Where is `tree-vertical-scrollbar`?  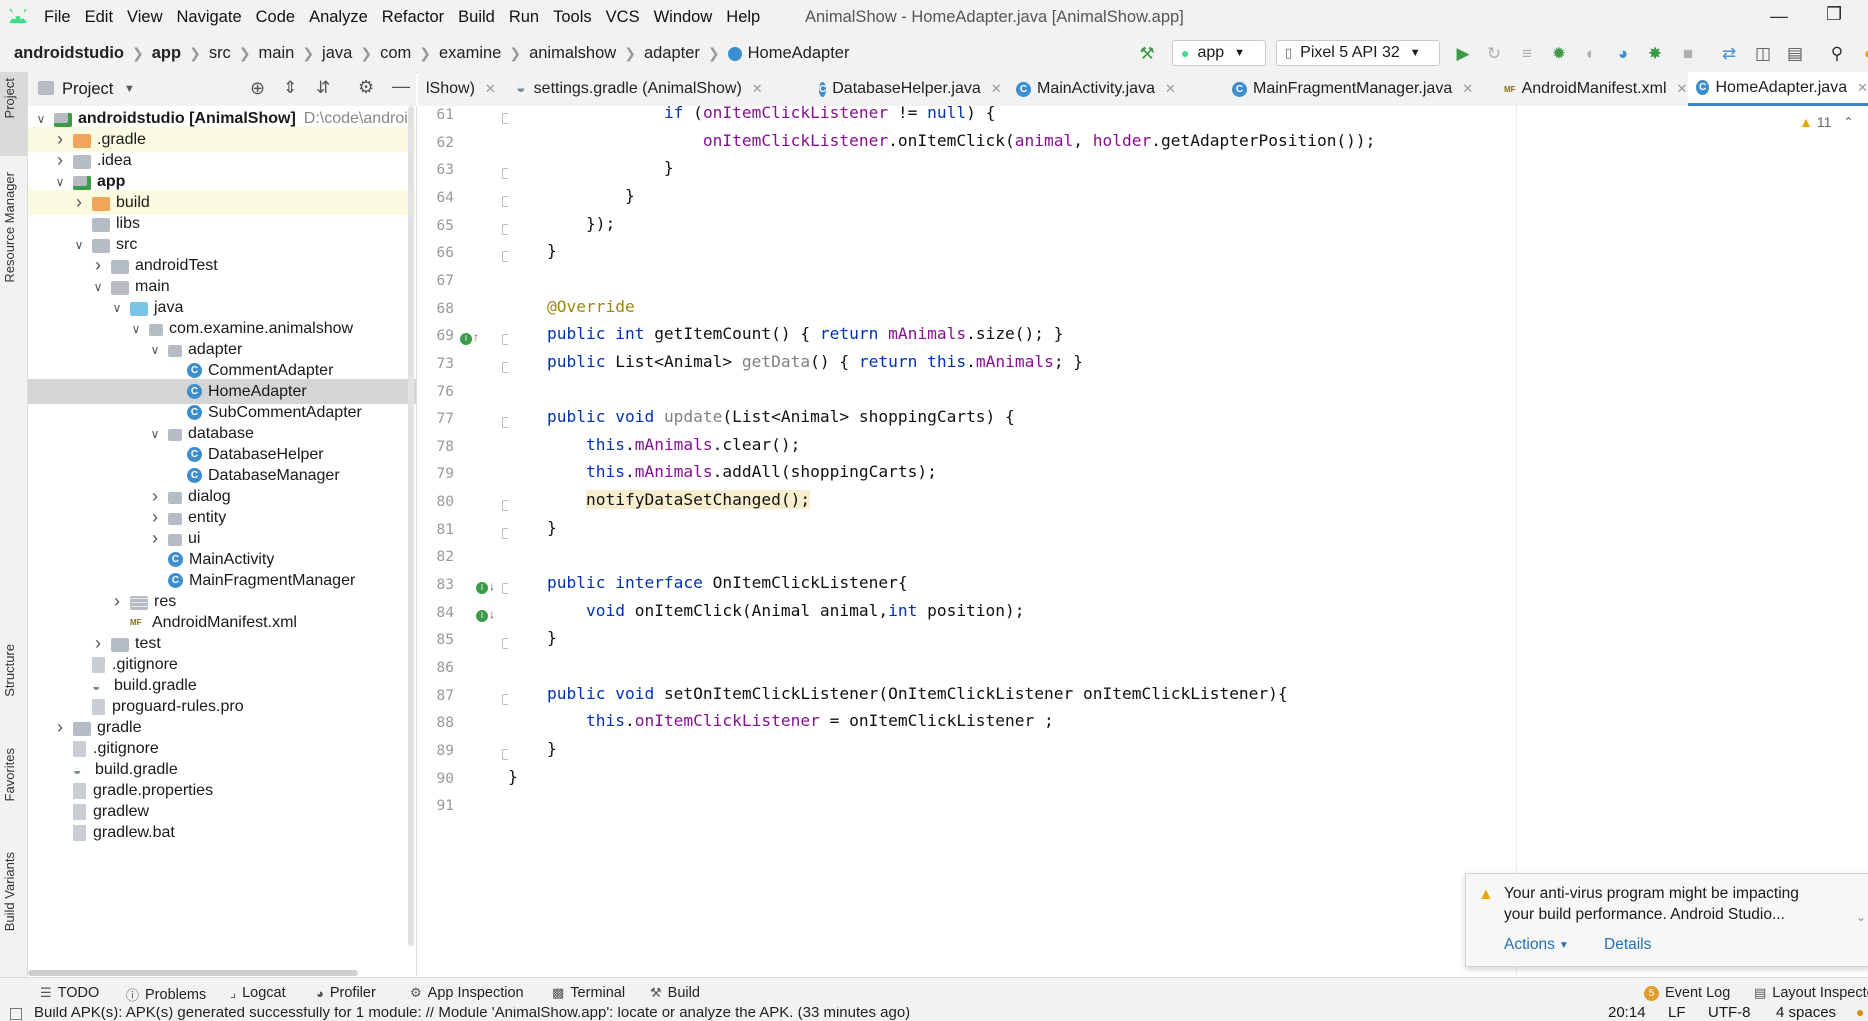
tree-vertical-scrollbar is located at coordinates (411, 526).